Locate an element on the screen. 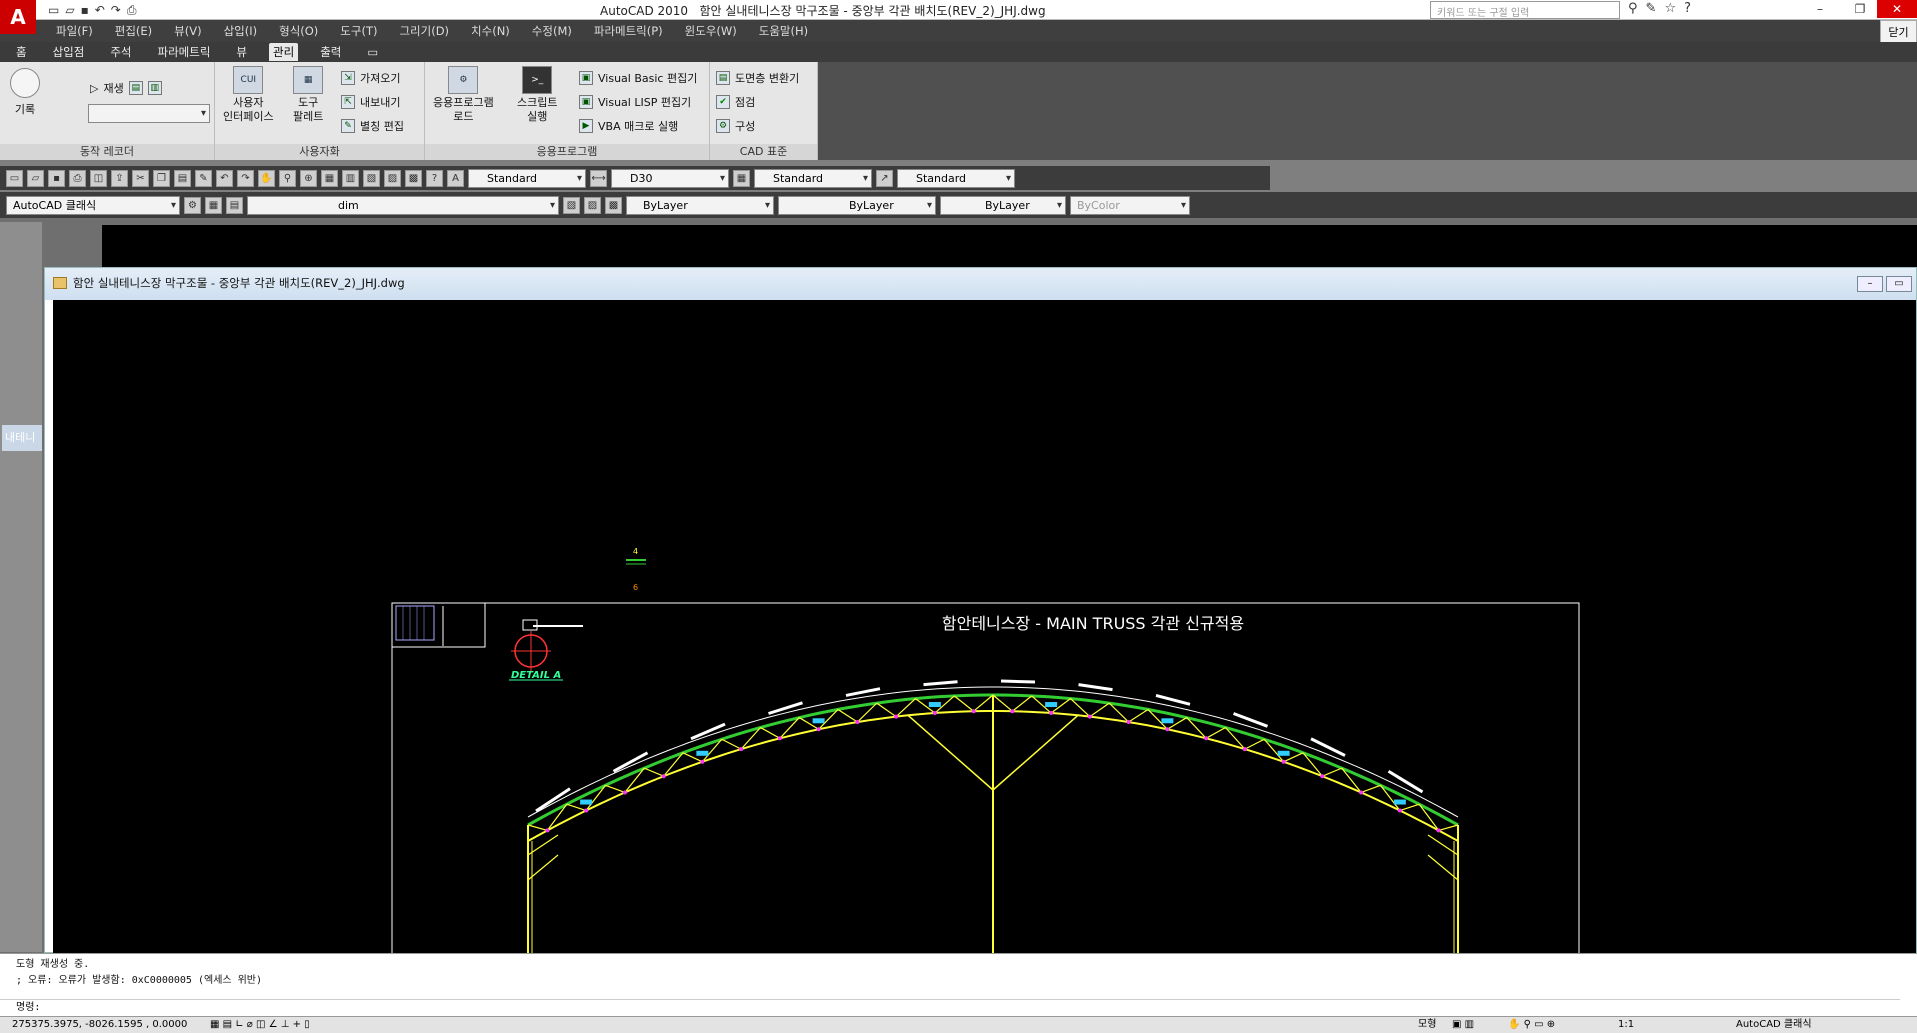 This screenshot has height=1033, width=1917. tab-annotate: 주석 is located at coordinates (120, 52).